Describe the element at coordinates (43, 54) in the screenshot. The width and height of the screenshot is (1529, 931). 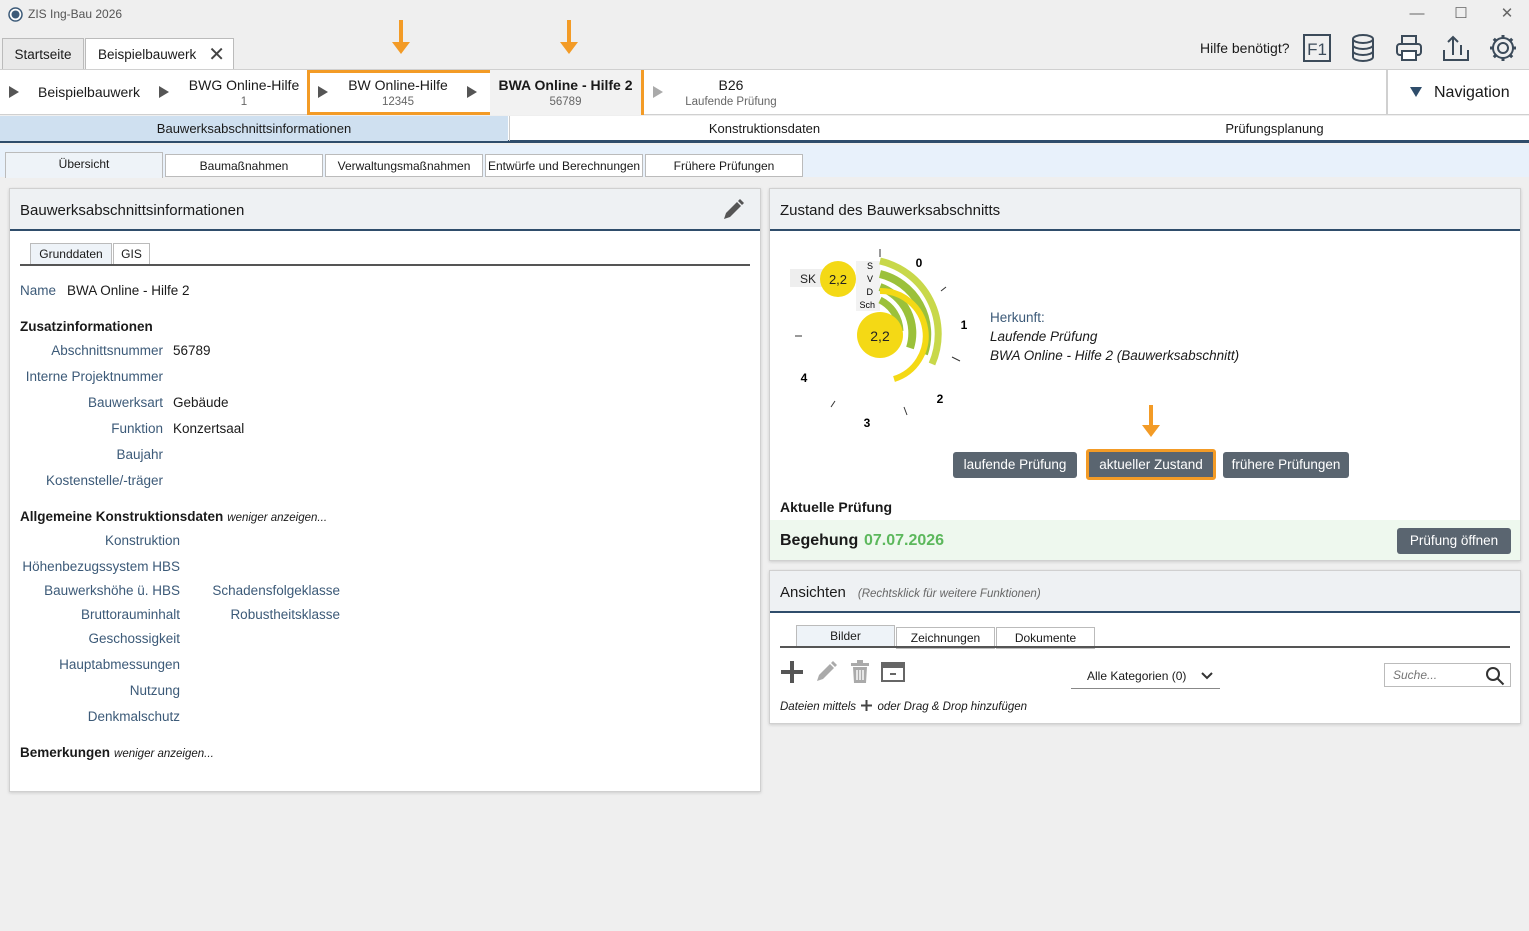
I see `tab-startseite: Startseite` at that location.